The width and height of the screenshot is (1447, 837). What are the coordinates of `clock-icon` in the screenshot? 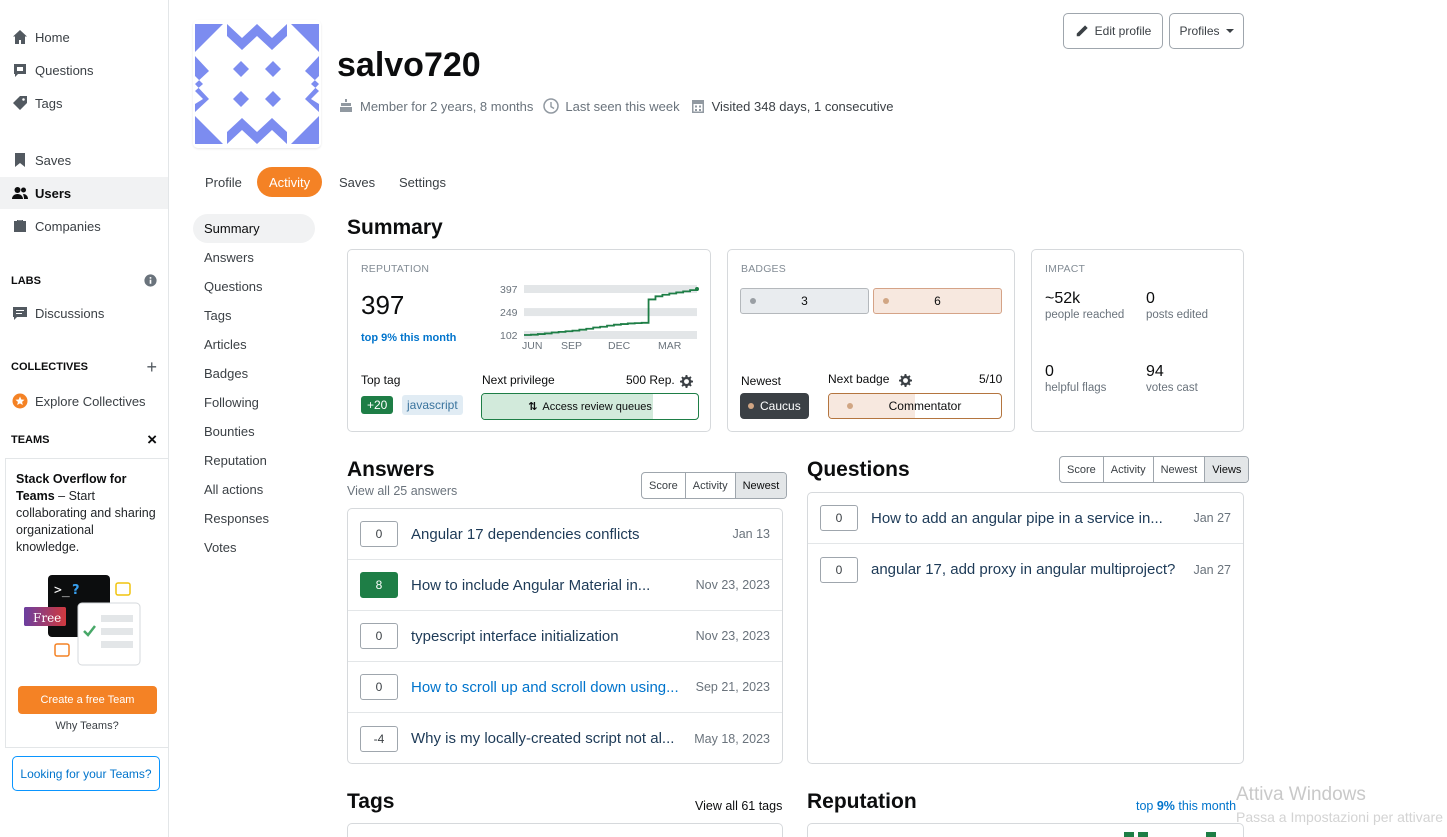 It's located at (551, 106).